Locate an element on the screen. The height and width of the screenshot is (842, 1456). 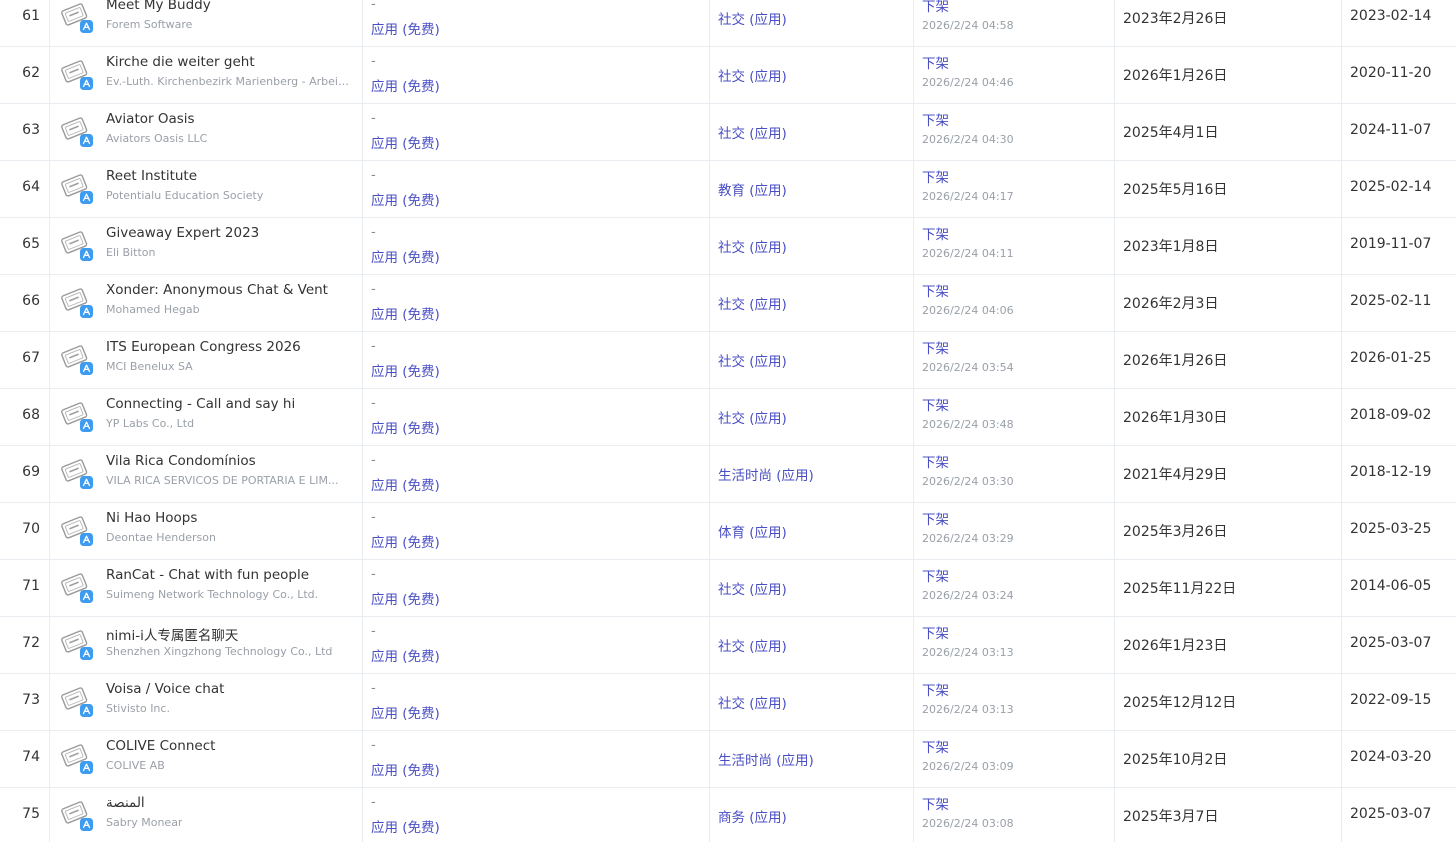
updated-cell: 2025年3月26日 is located at coordinates (1228, 531).